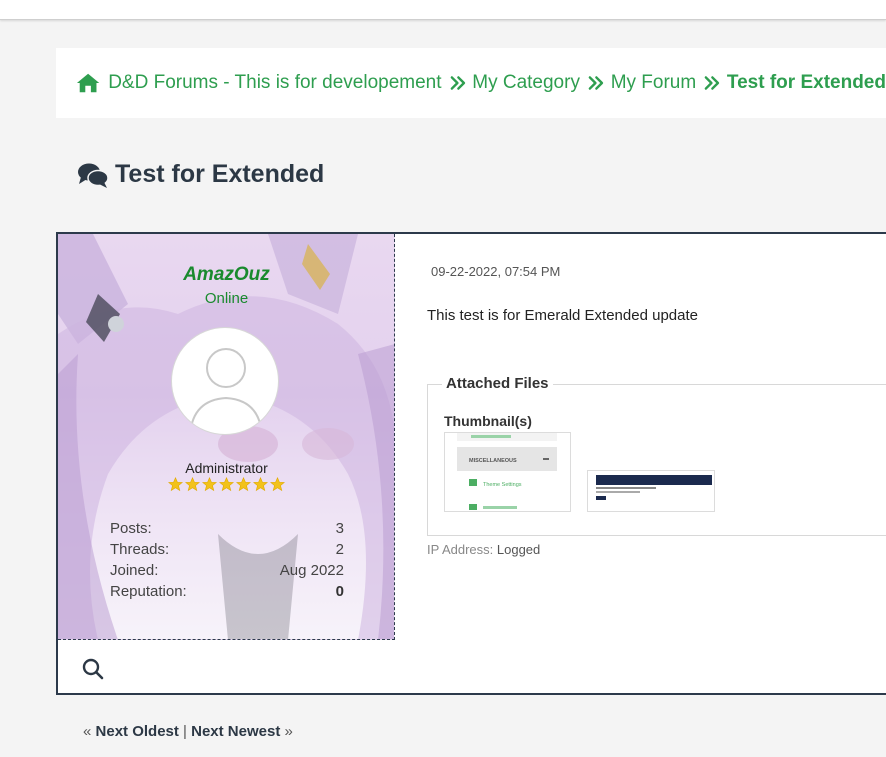  I want to click on breadcrumb-current: Test for Extended, so click(806, 82).